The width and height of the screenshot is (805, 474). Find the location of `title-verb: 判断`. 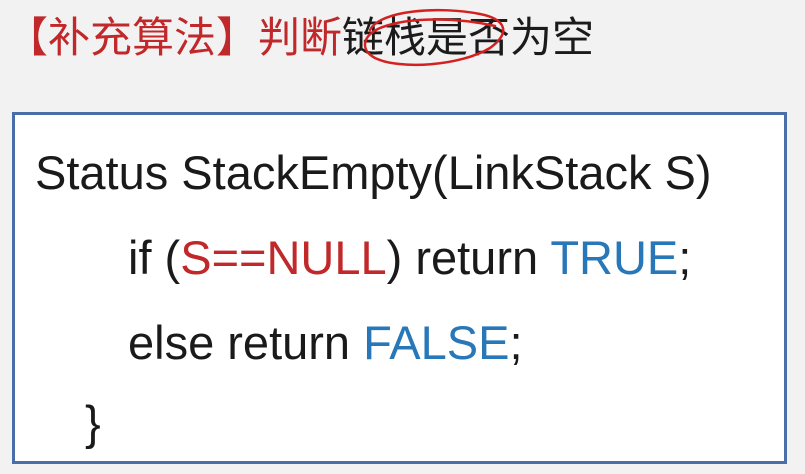

title-verb: 判断 is located at coordinates (300, 37).